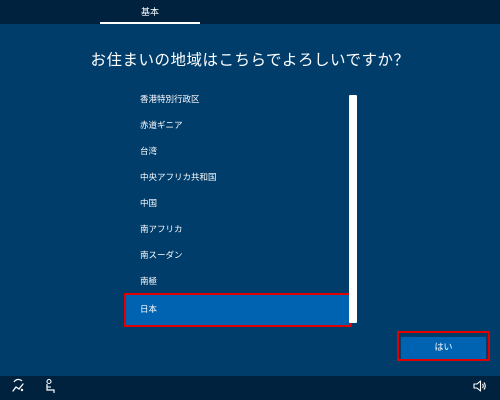  Describe the element at coordinates (238, 282) in the screenshot. I see `list-item-antarctica: 南極` at that location.